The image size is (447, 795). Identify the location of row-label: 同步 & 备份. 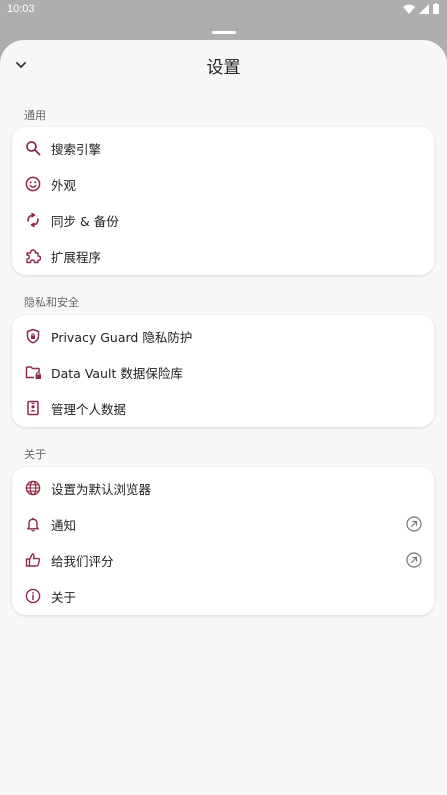
(85, 221).